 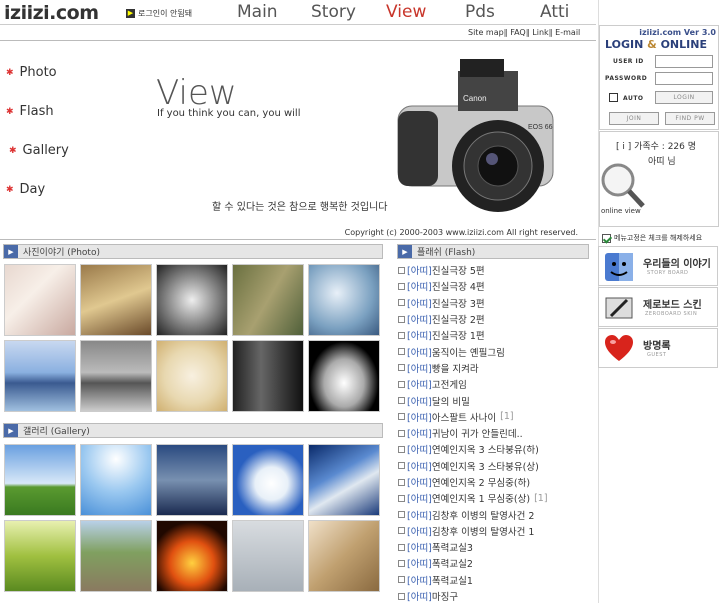 What do you see at coordinates (333, 12) in the screenshot?
I see `nav-story: Story` at bounding box center [333, 12].